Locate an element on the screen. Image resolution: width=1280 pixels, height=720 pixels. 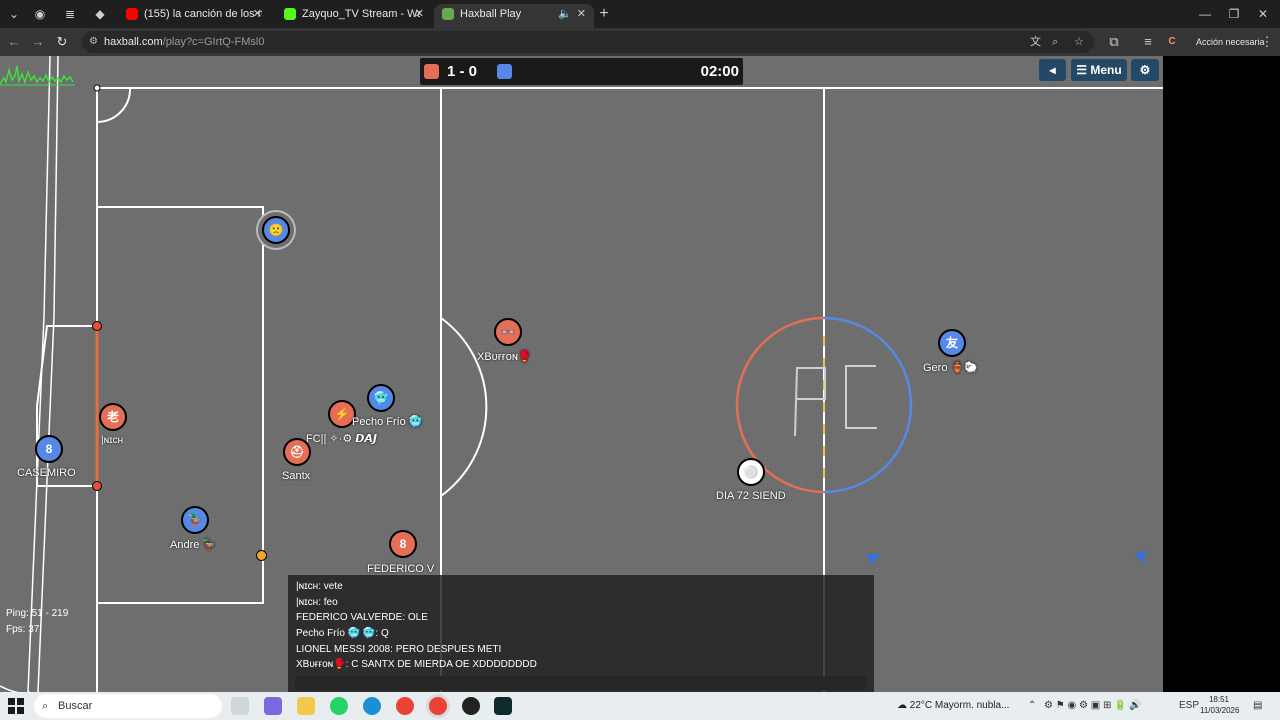
forward-button: → is located at coordinates (38, 42).